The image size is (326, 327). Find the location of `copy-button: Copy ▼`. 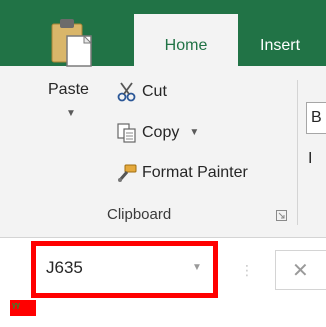

copy-button: Copy ▼ is located at coordinates (157, 133).